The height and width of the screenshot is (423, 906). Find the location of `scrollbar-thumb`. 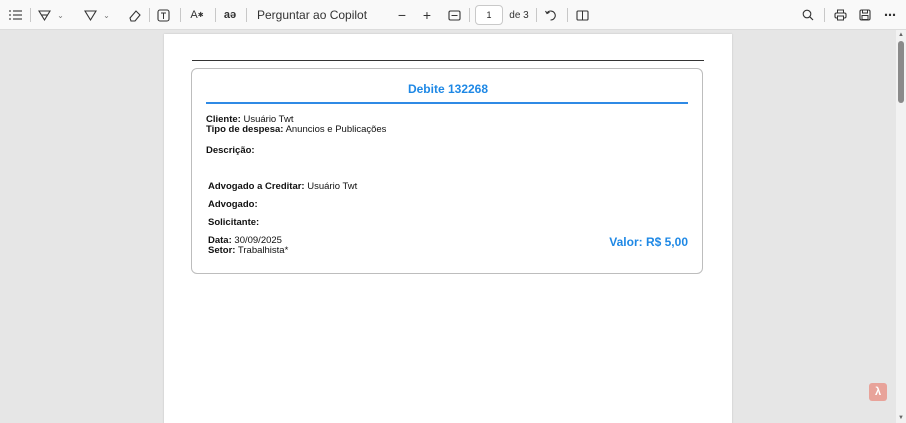

scrollbar-thumb is located at coordinates (901, 72).